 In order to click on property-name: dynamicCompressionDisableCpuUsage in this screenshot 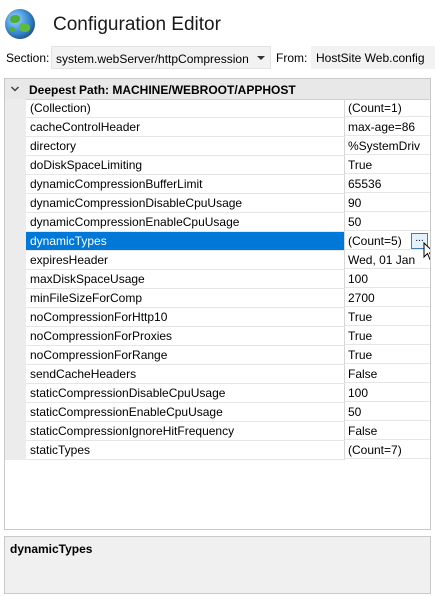, I will do `click(185, 203)`.